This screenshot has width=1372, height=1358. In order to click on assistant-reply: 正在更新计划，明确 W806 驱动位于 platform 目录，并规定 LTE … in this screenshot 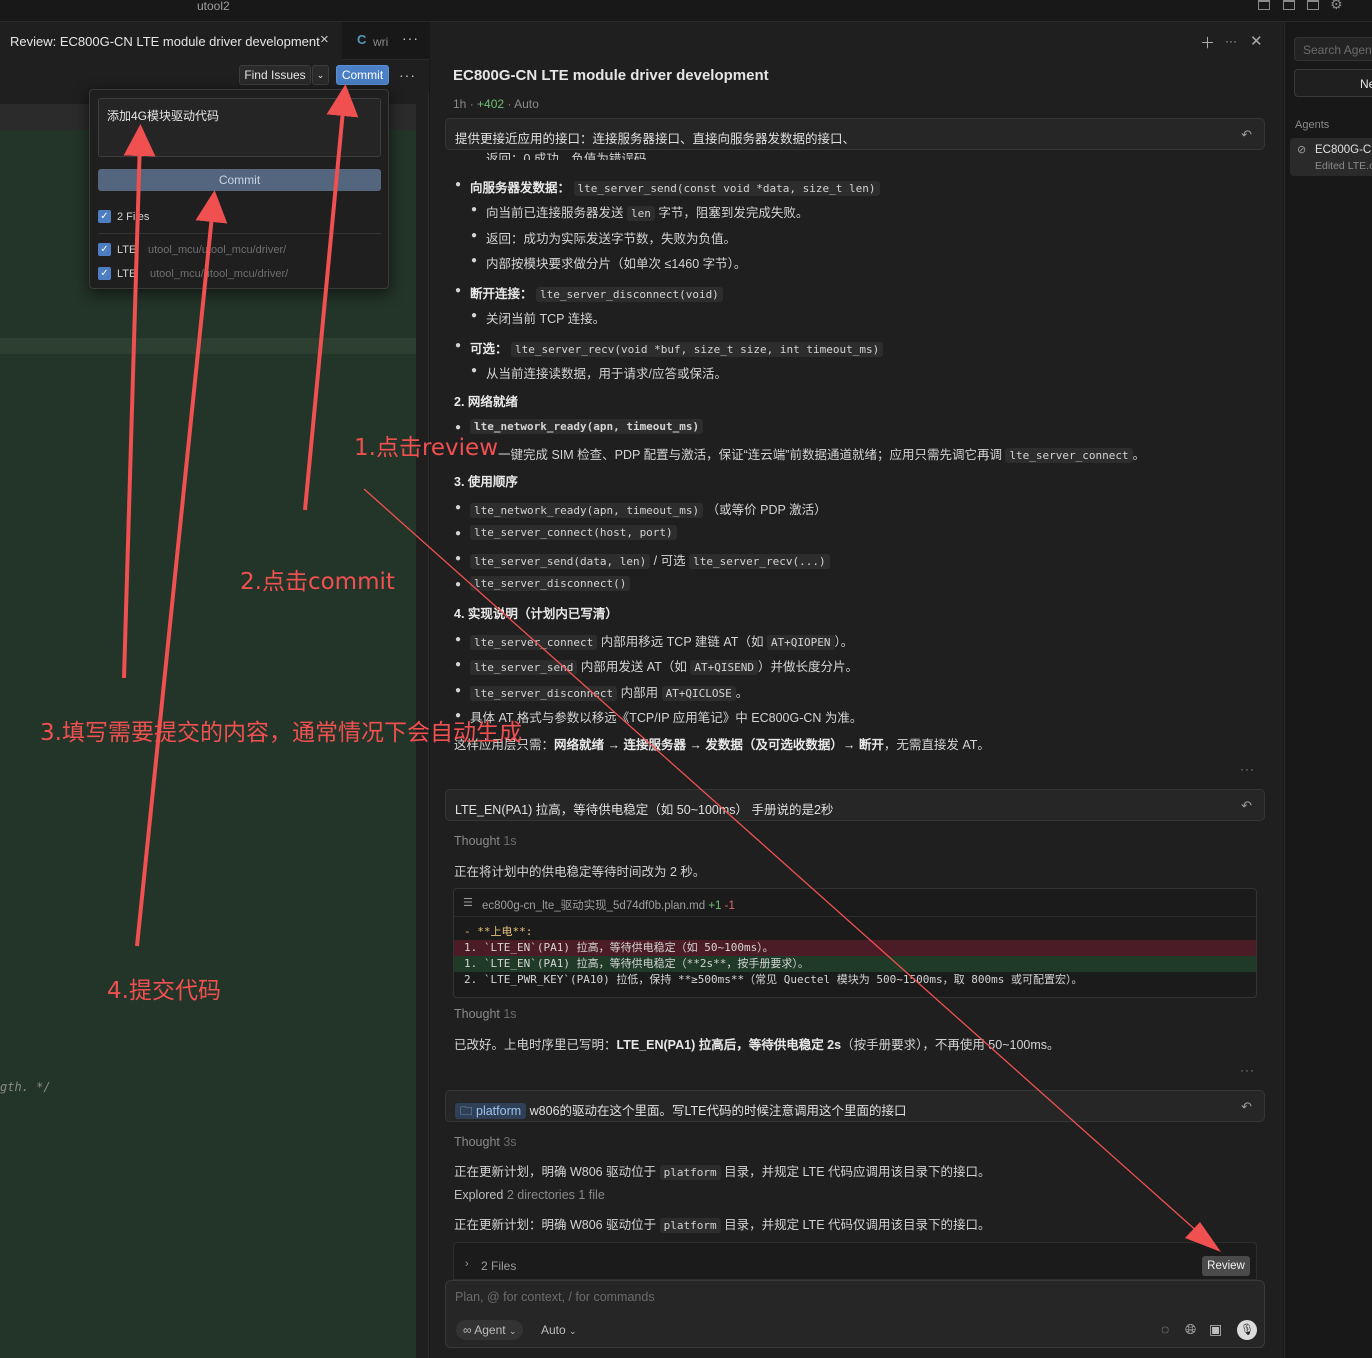, I will do `click(722, 1172)`.